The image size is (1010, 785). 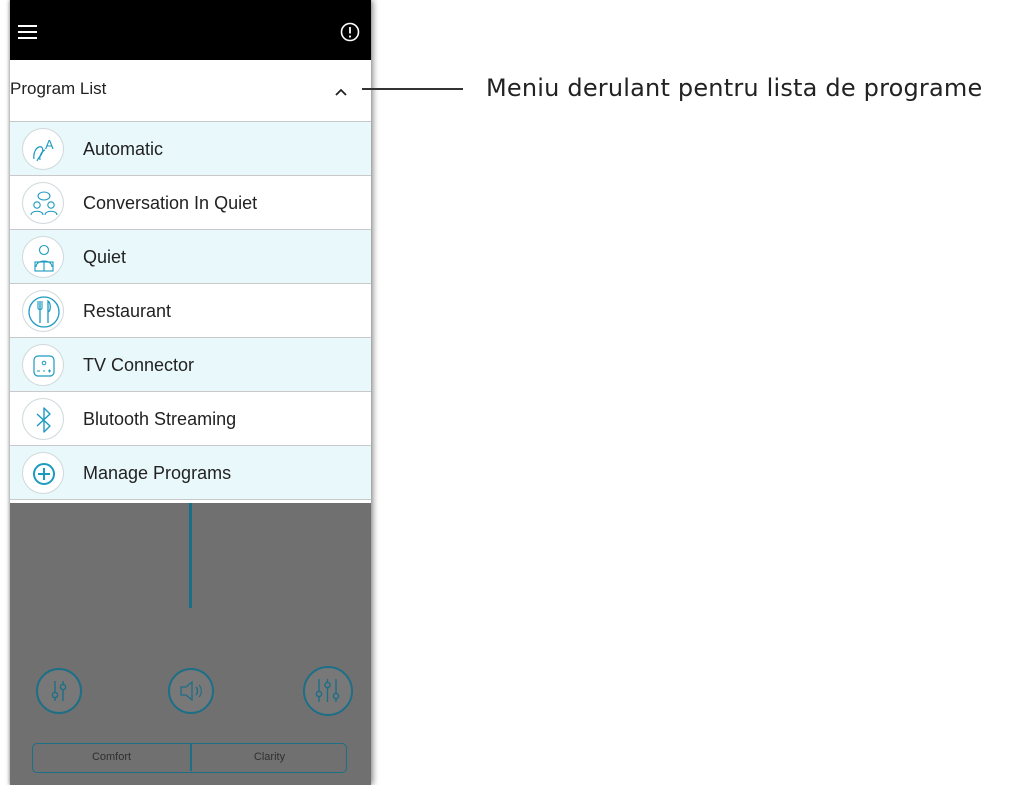 What do you see at coordinates (123, 149) in the screenshot?
I see `program-label: Automatic` at bounding box center [123, 149].